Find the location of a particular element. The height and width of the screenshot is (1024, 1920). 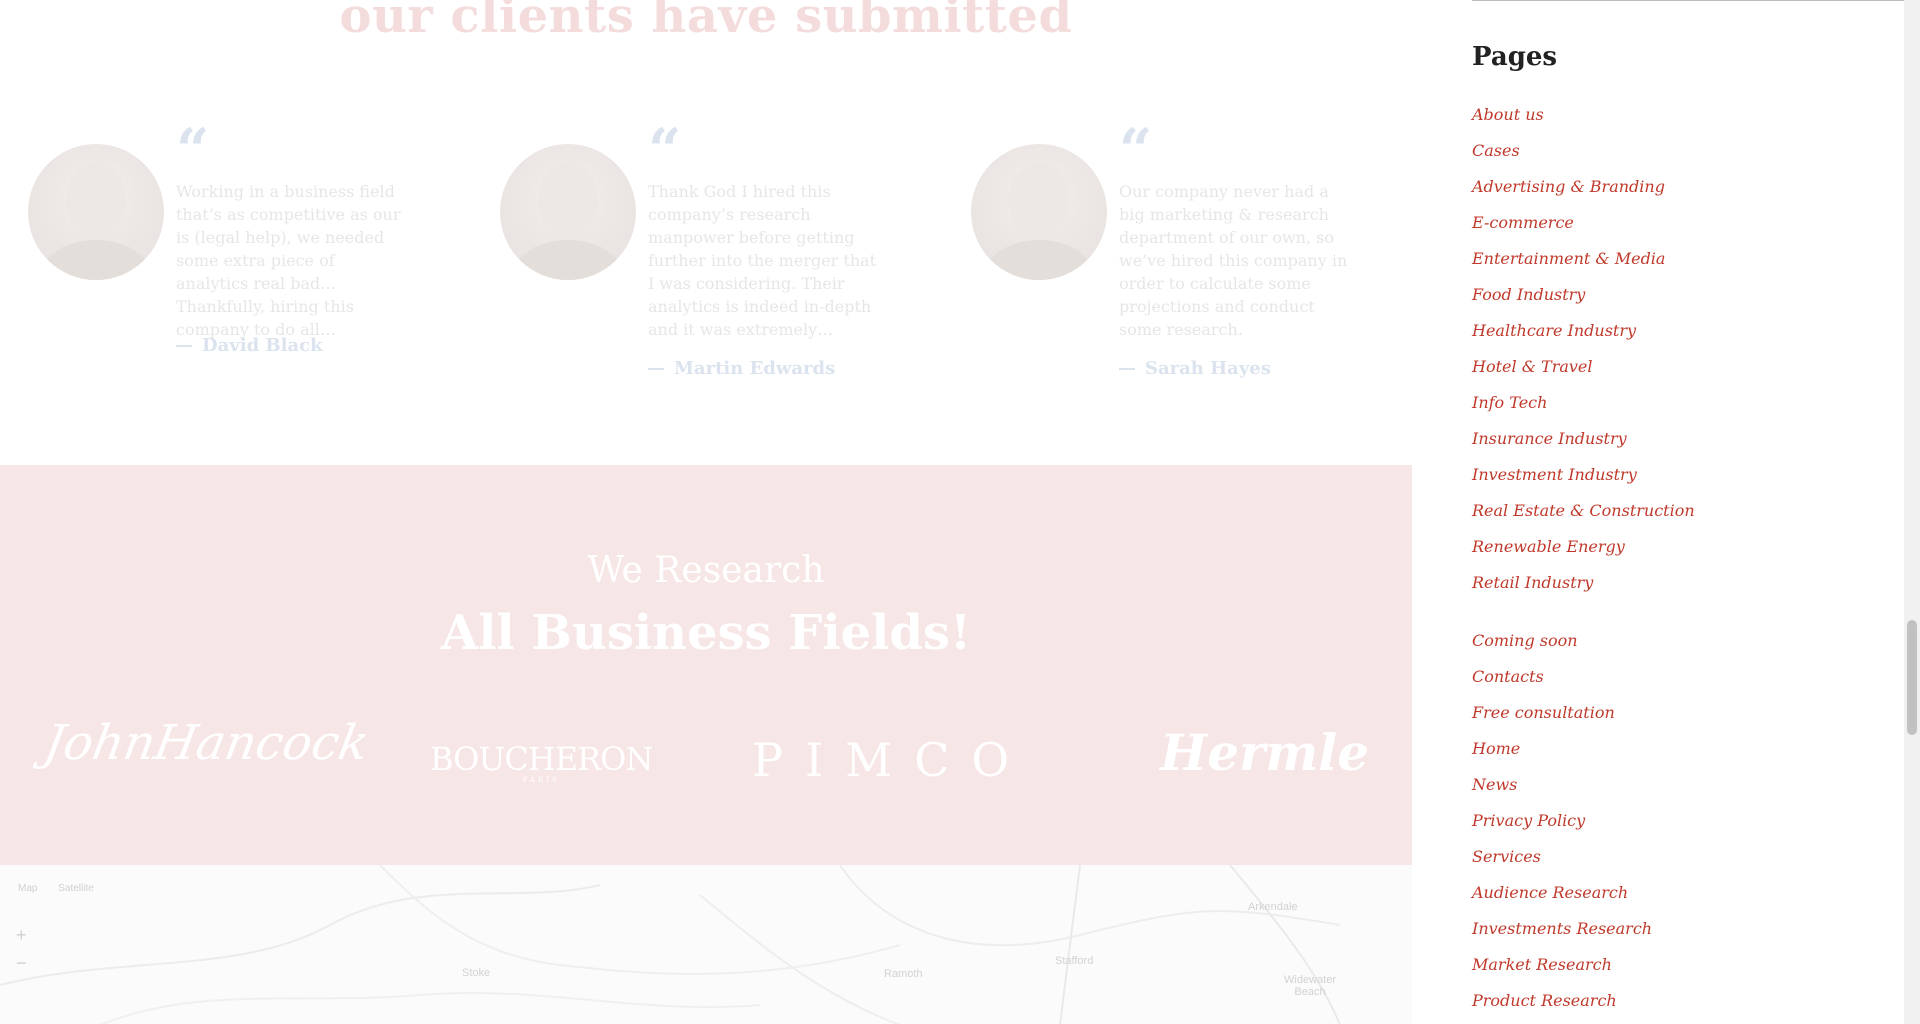

sidebar-link: Market Research is located at coordinates (1542, 964).